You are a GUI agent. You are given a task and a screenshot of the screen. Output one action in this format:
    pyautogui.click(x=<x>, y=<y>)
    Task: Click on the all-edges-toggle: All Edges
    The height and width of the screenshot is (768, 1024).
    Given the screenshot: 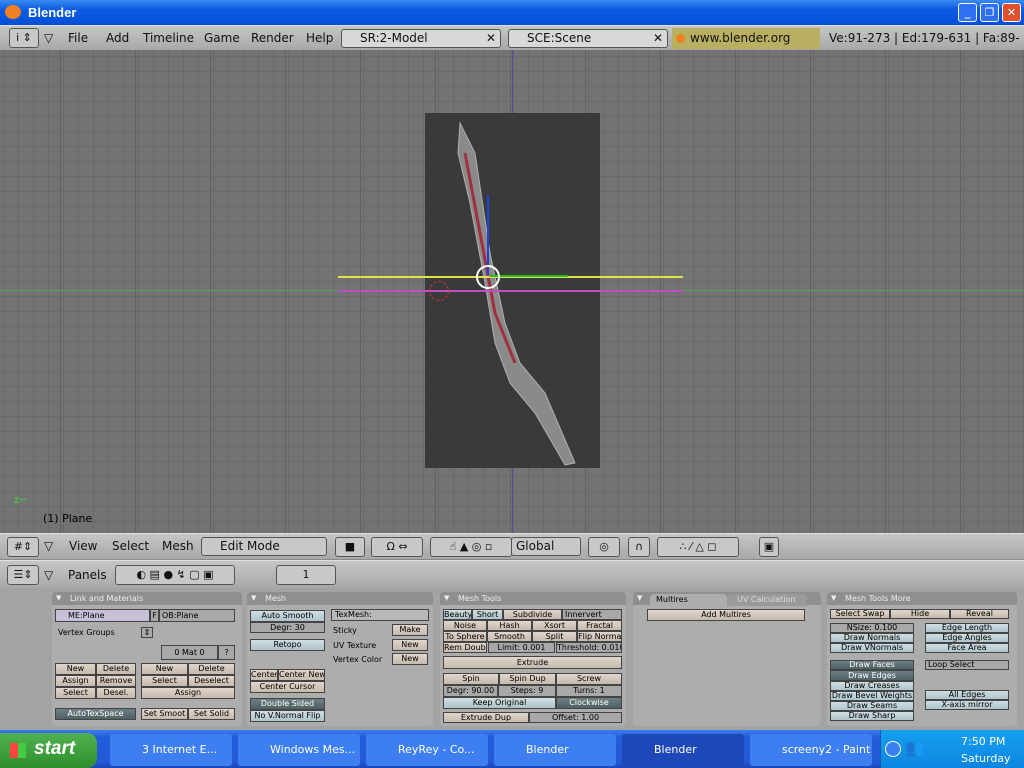 What is the action you would take?
    pyautogui.click(x=967, y=695)
    